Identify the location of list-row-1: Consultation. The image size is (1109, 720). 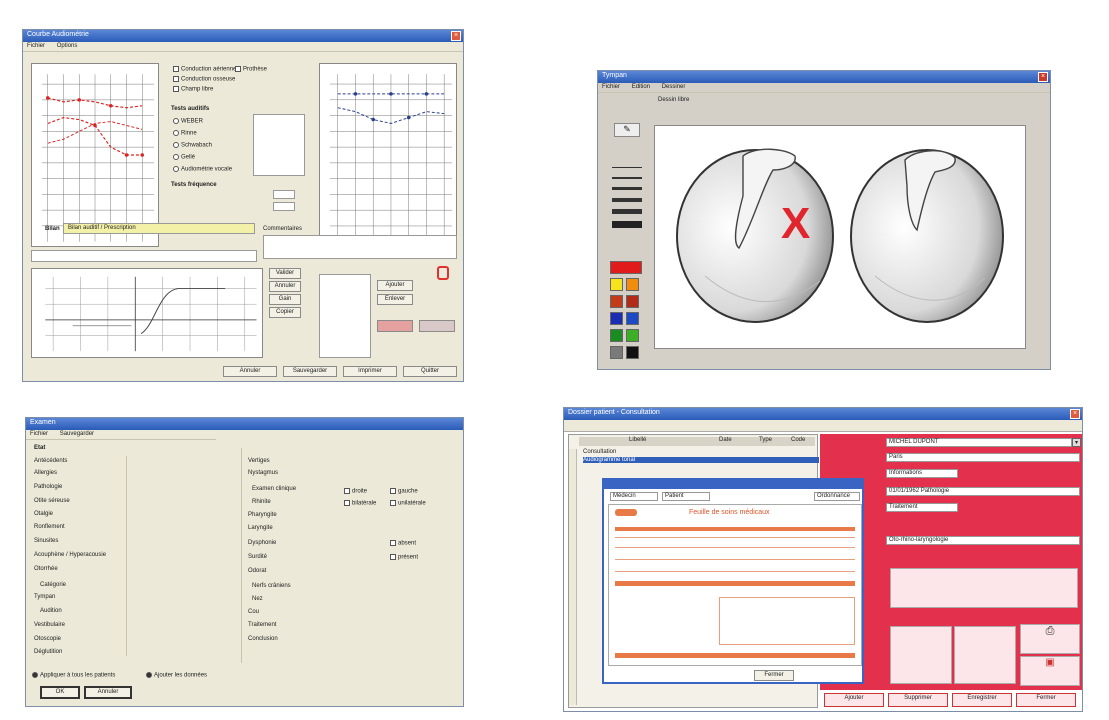
(599, 452).